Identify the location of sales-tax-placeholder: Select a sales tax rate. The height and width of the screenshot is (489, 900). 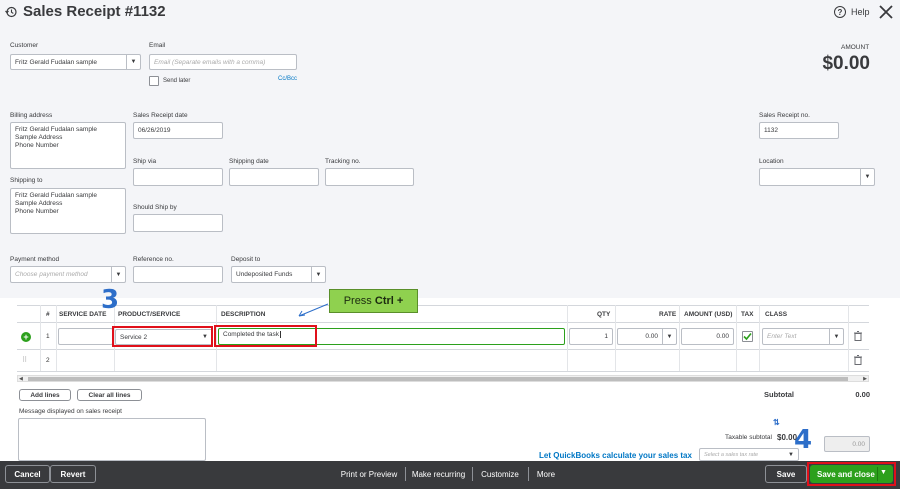
(731, 454).